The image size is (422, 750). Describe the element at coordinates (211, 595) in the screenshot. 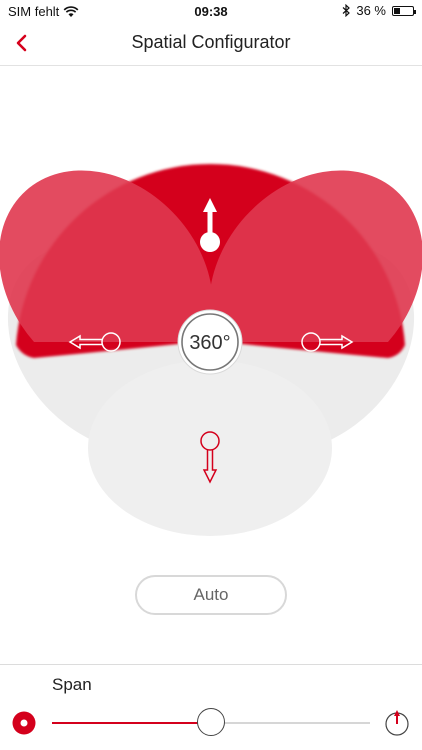

I see `auto-button: Auto` at that location.